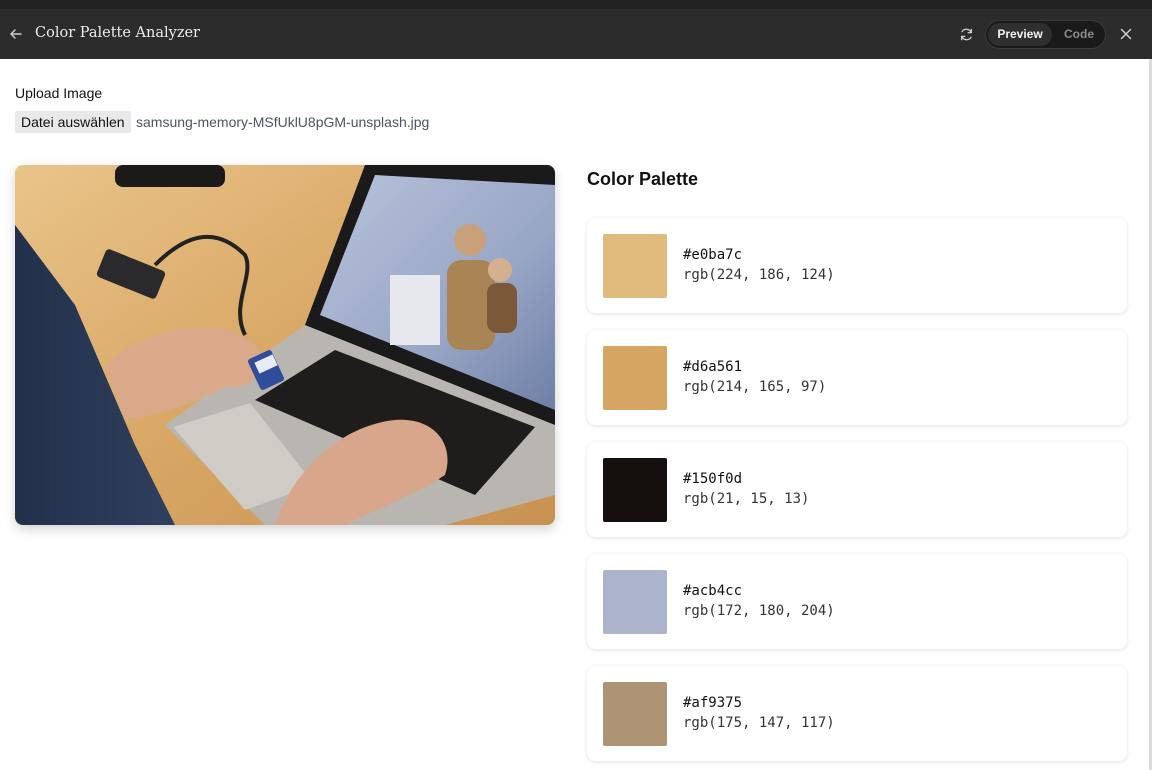 This screenshot has height=770, width=1152. I want to click on color-card: #e0ba7c rgb(224, 186, 124), so click(857, 265).